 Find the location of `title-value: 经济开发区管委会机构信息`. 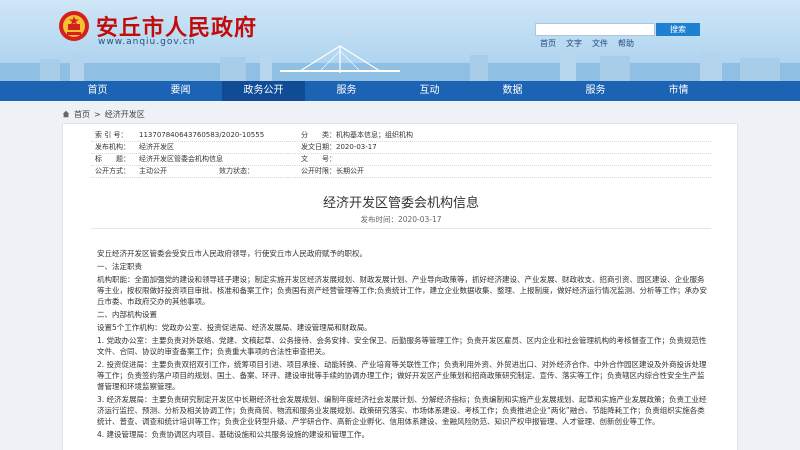

title-value: 经济开发区管委会机构信息 is located at coordinates (213, 159).